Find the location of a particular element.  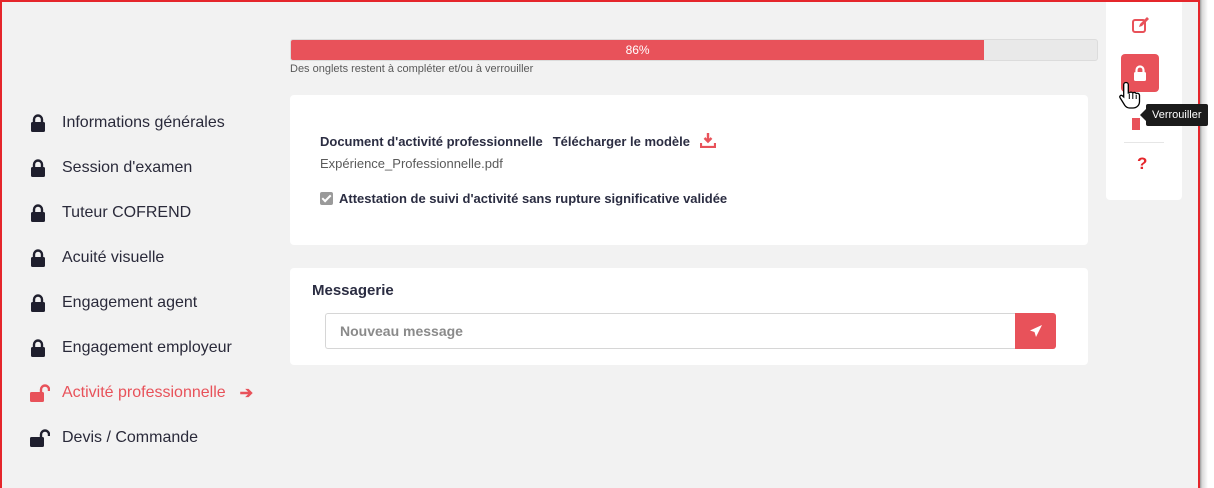

sidebar-item-label: Acuité visuelle is located at coordinates (113, 257).